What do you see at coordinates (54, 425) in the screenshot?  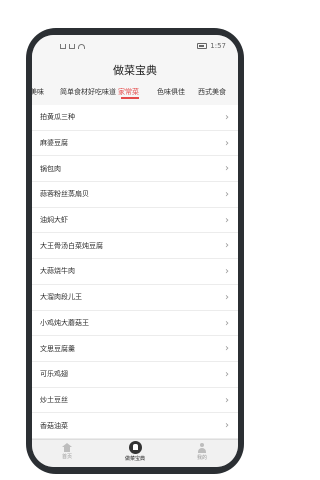 I see `recipe-name: 香菇油菜` at bounding box center [54, 425].